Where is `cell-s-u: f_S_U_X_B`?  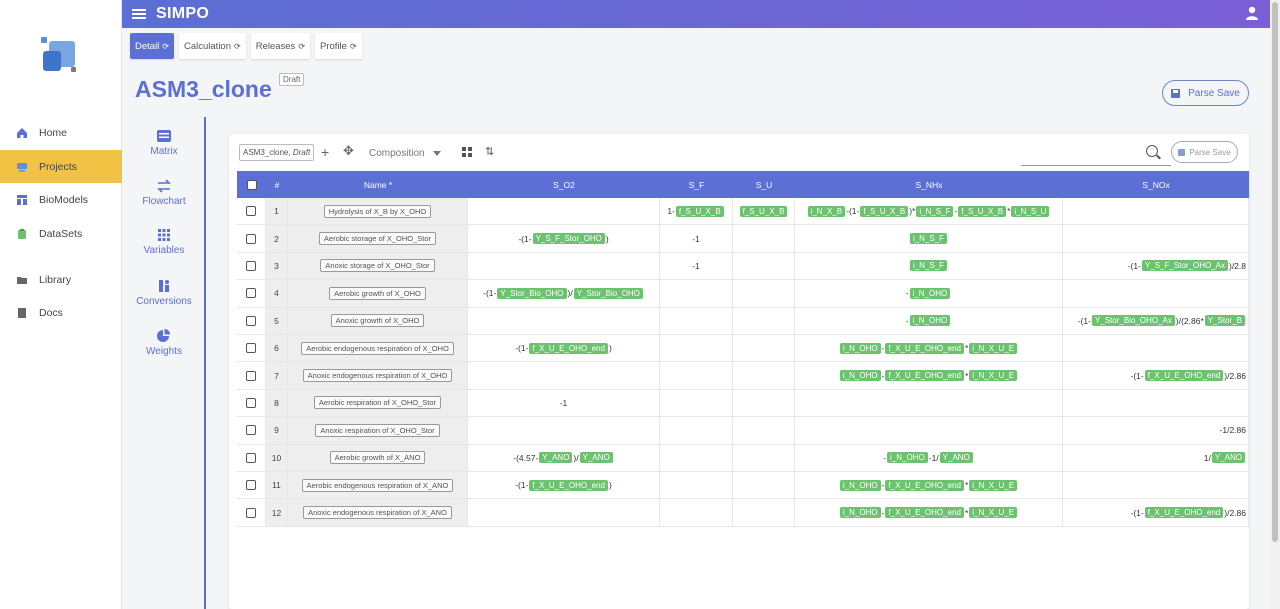
cell-s-u: f_S_U_X_B is located at coordinates (764, 211).